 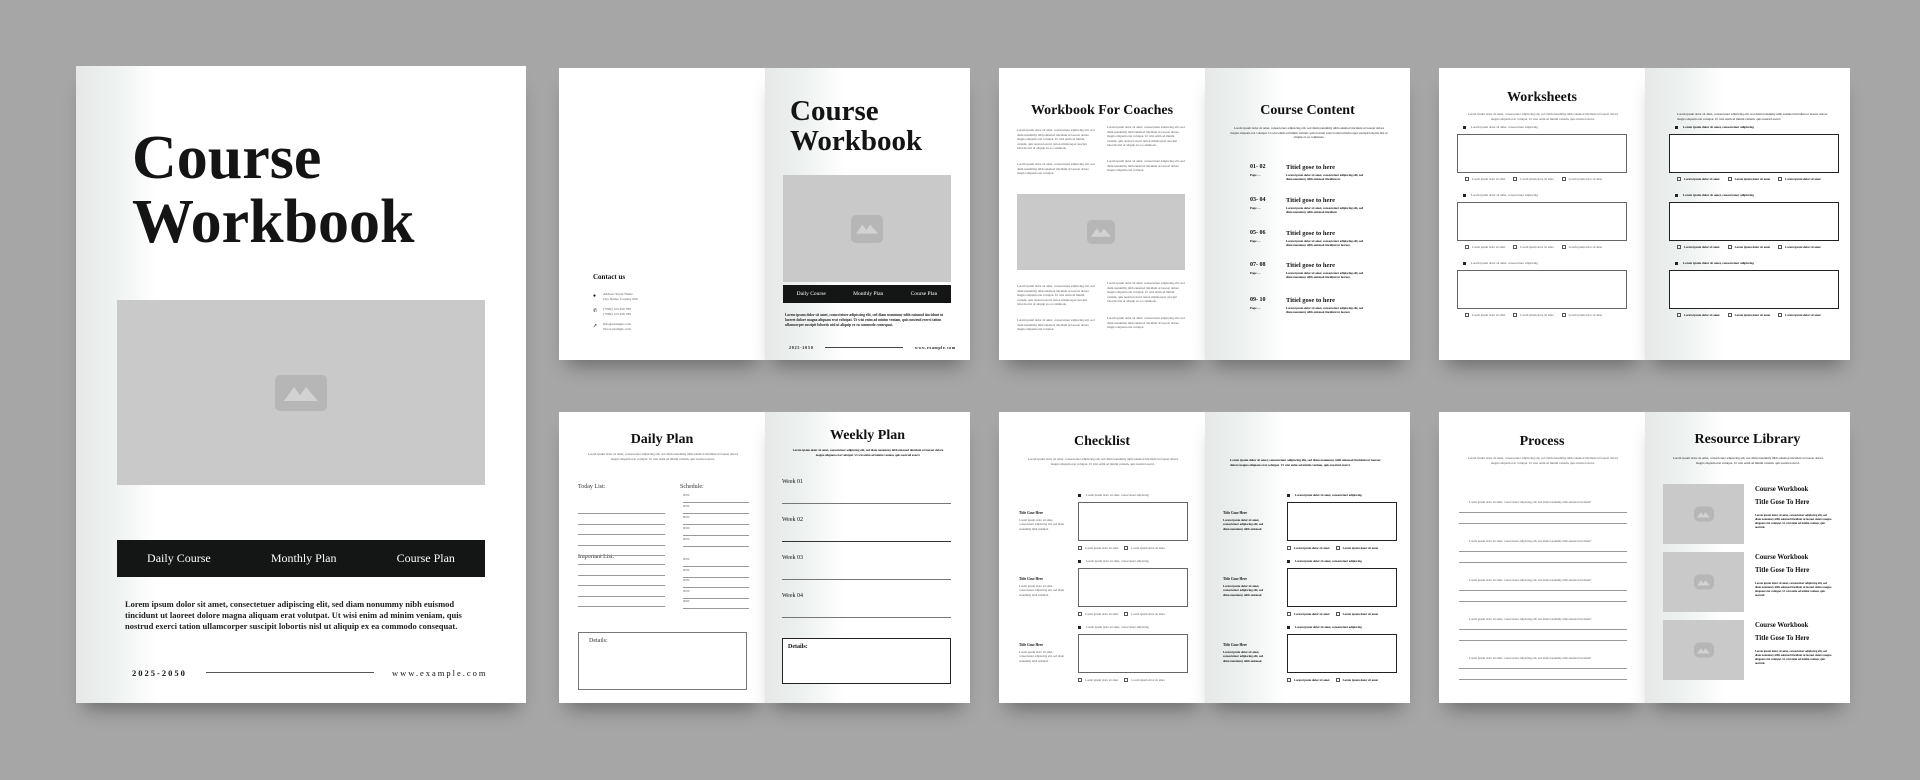 What do you see at coordinates (662, 661) in the screenshot?
I see `daily-details-box: Details:` at bounding box center [662, 661].